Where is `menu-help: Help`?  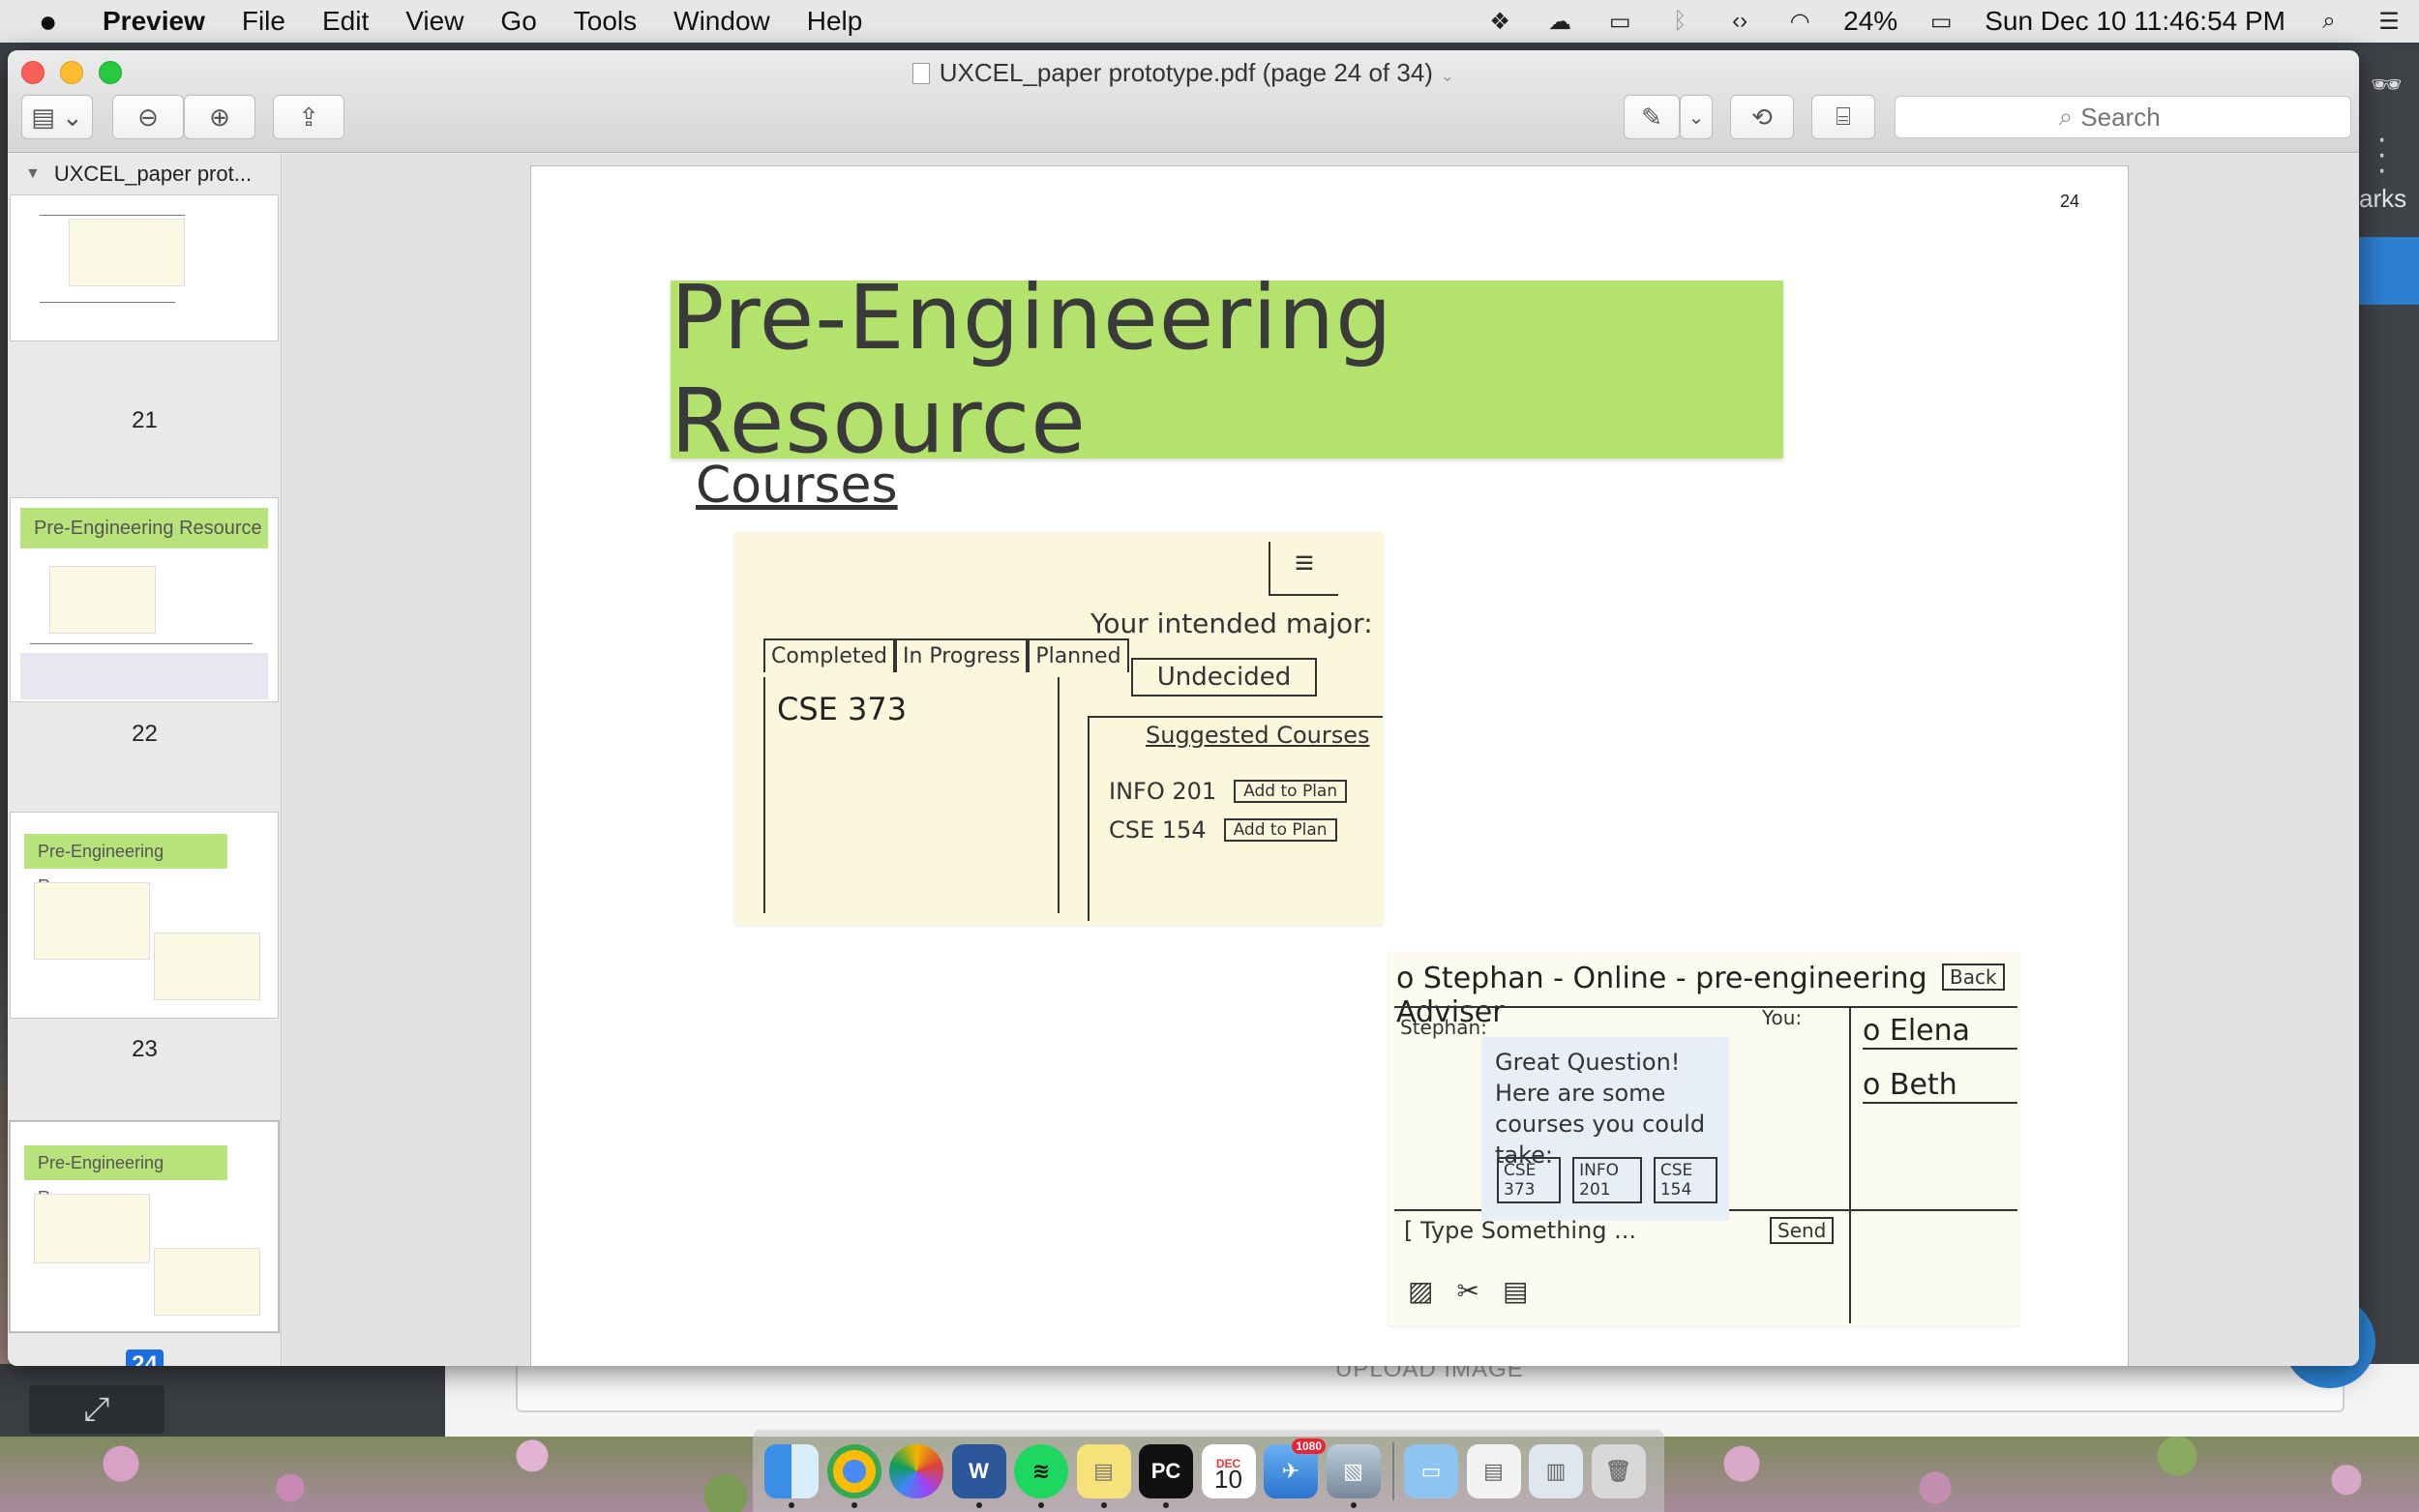
menu-help: Help is located at coordinates (835, 21).